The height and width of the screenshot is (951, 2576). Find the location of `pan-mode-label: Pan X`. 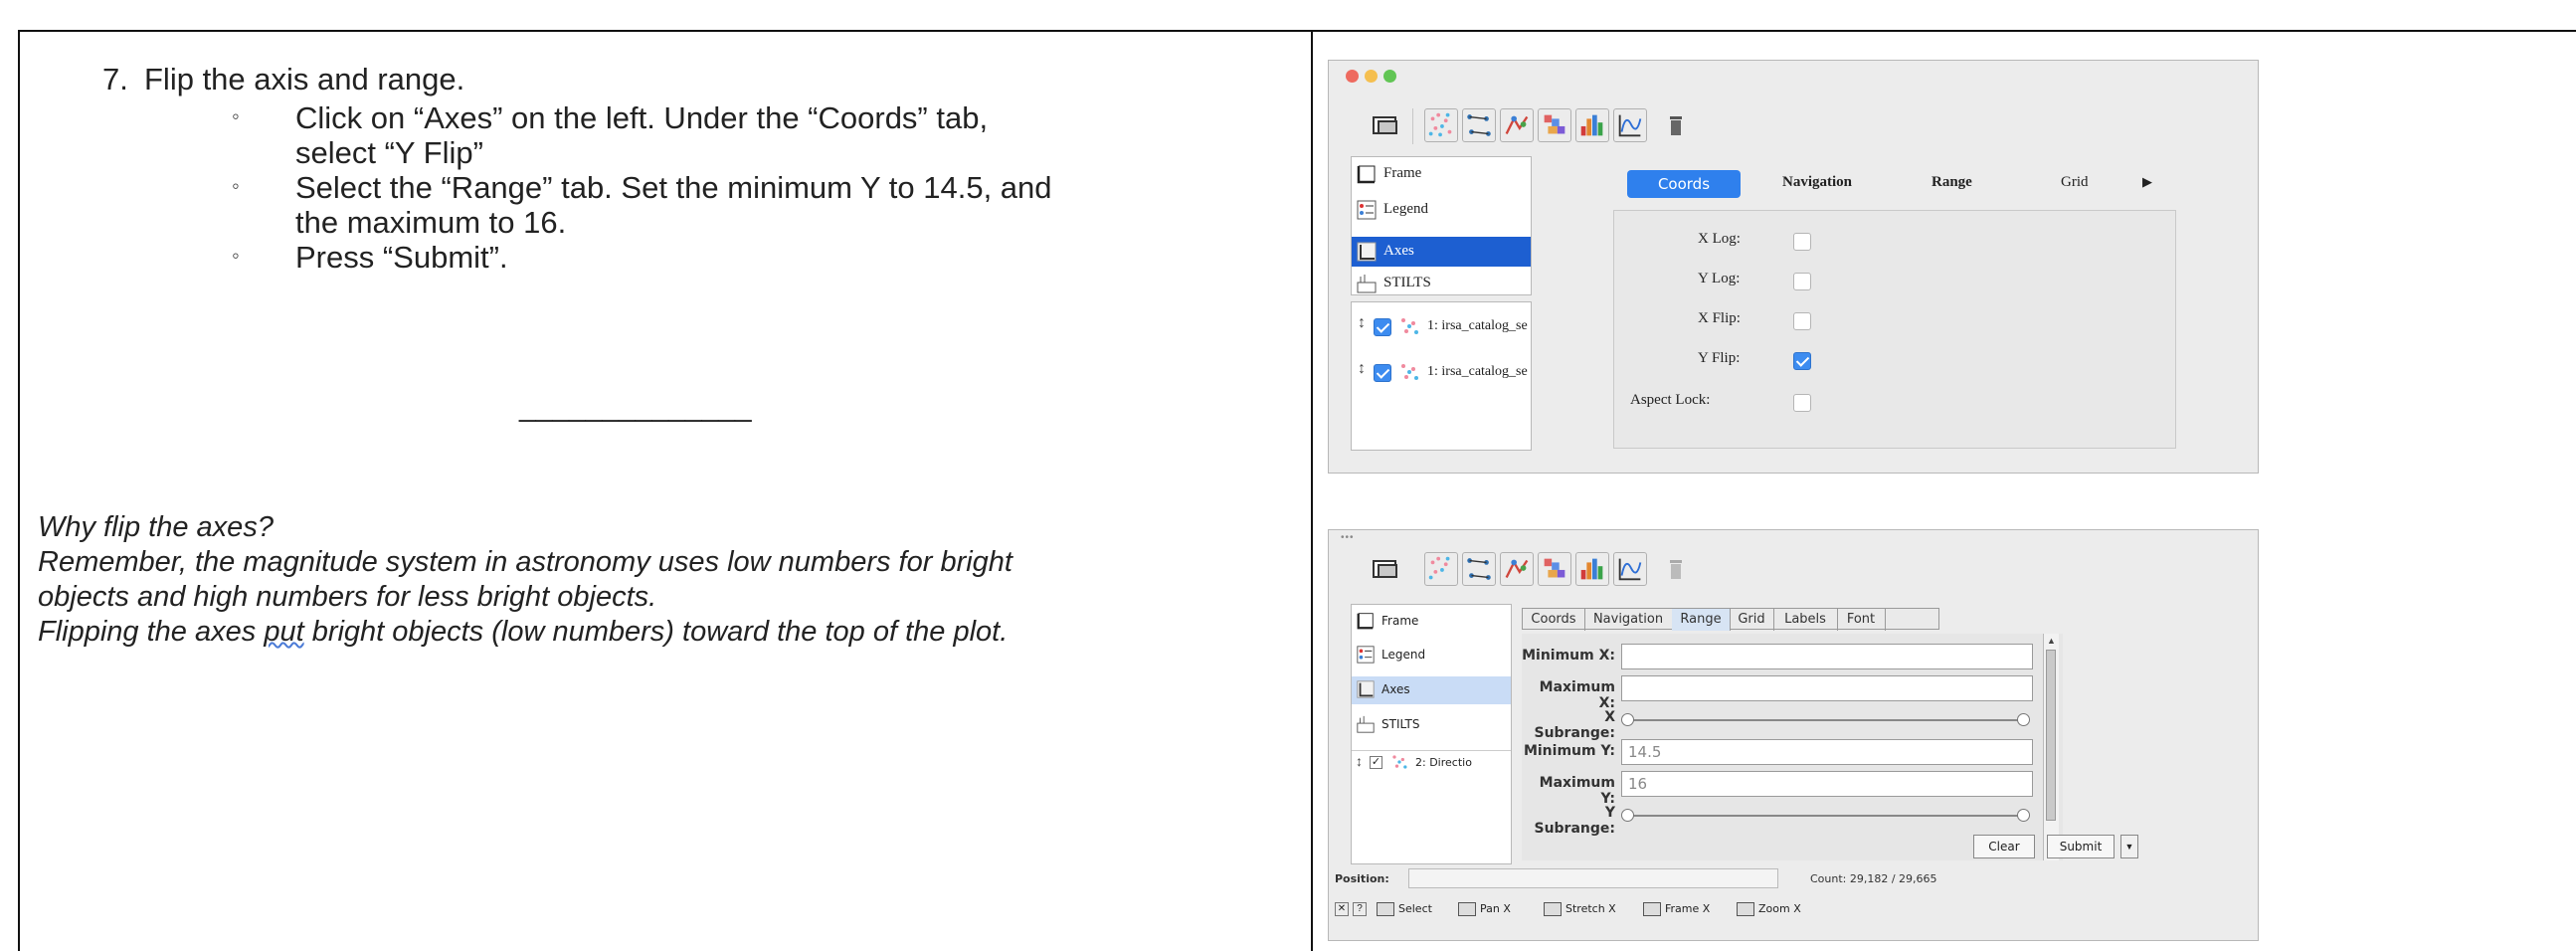

pan-mode-label: Pan X is located at coordinates (1495, 908).